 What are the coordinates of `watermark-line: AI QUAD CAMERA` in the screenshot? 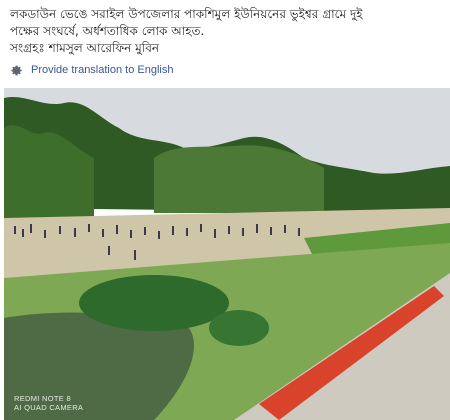 It's located at (49, 407).